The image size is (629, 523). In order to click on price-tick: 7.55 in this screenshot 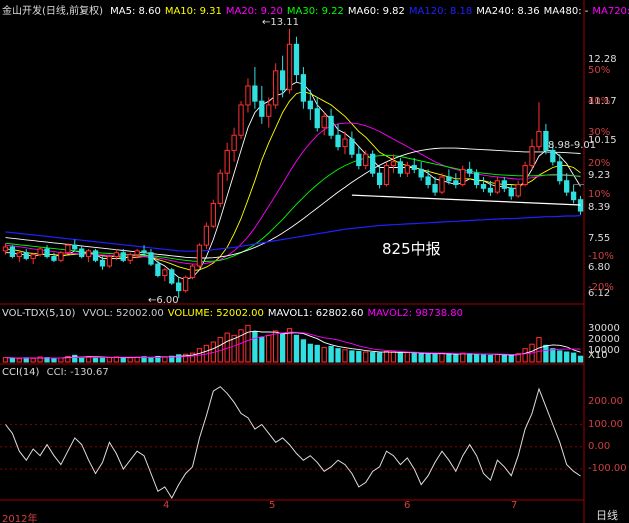, I will do `click(599, 239)`.